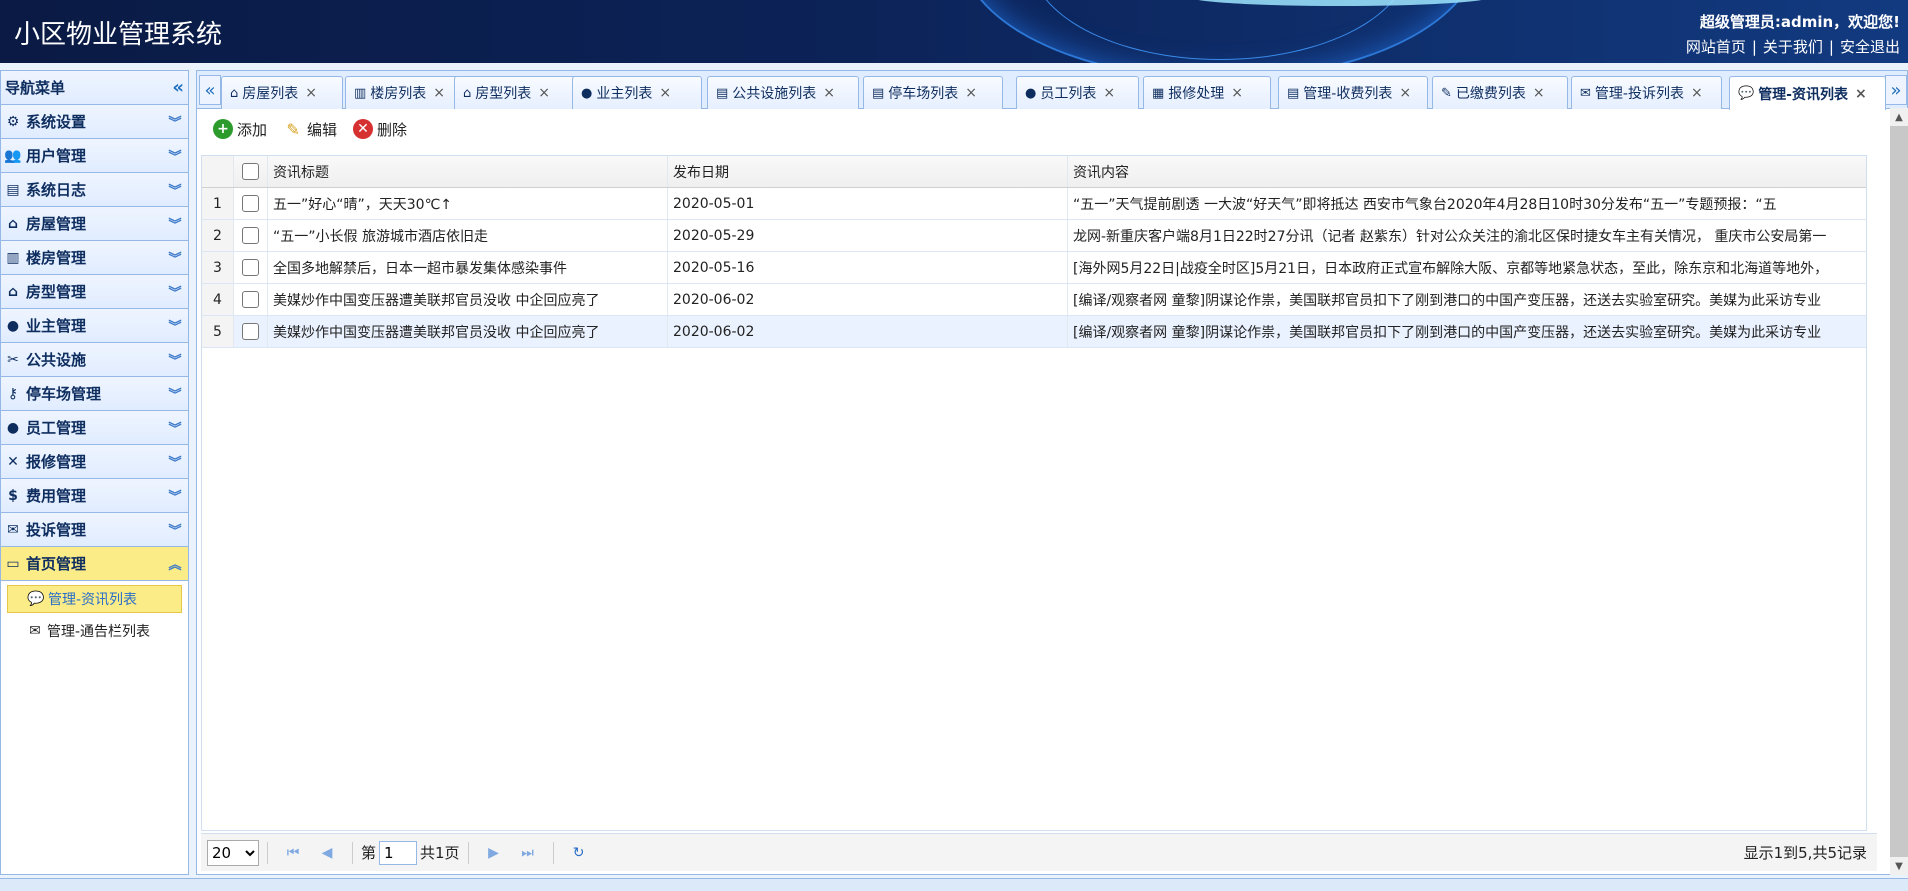 This screenshot has height=891, width=1908. What do you see at coordinates (1353, 92) in the screenshot?
I see `tab: ▤ 管理-收费列表 ×` at bounding box center [1353, 92].